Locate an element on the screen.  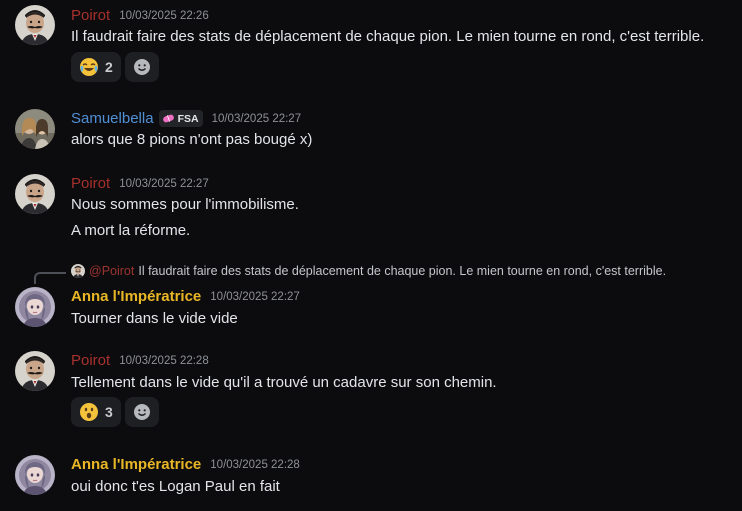
message-text: Tourner dans le vide vide is located at coordinates (154, 318).